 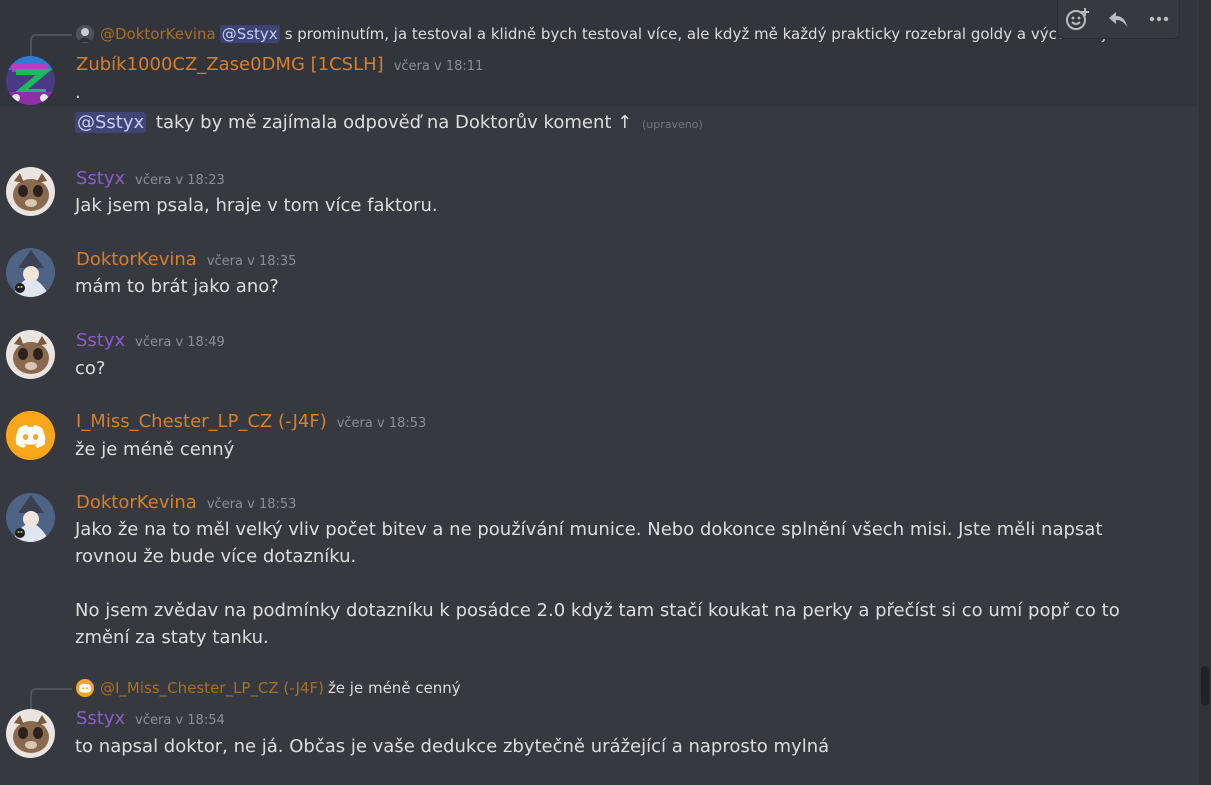 I want to click on message-header: DoktorKevina včera v 18:53, so click(x=186, y=502).